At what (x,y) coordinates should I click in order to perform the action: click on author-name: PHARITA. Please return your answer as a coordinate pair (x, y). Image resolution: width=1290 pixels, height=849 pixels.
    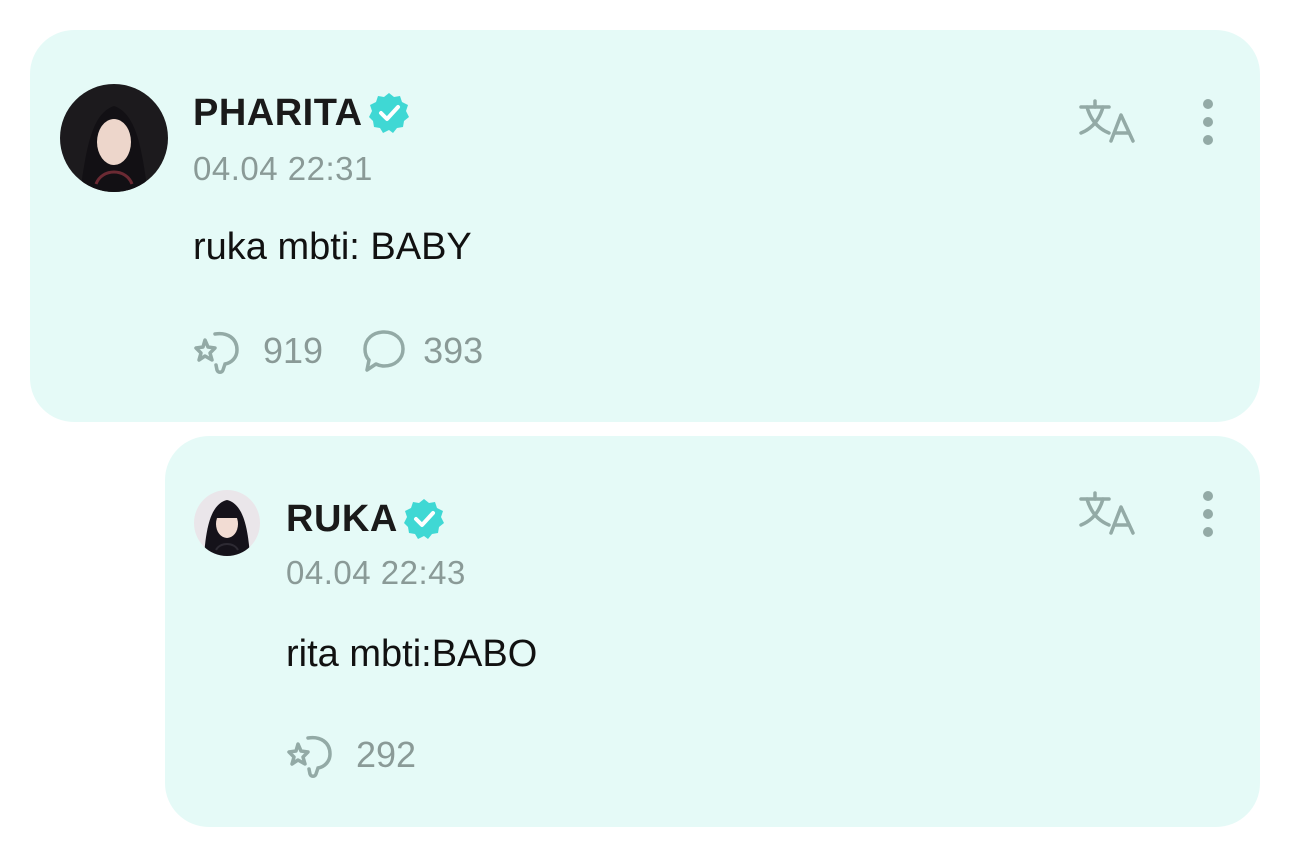
    Looking at the image, I should click on (278, 113).